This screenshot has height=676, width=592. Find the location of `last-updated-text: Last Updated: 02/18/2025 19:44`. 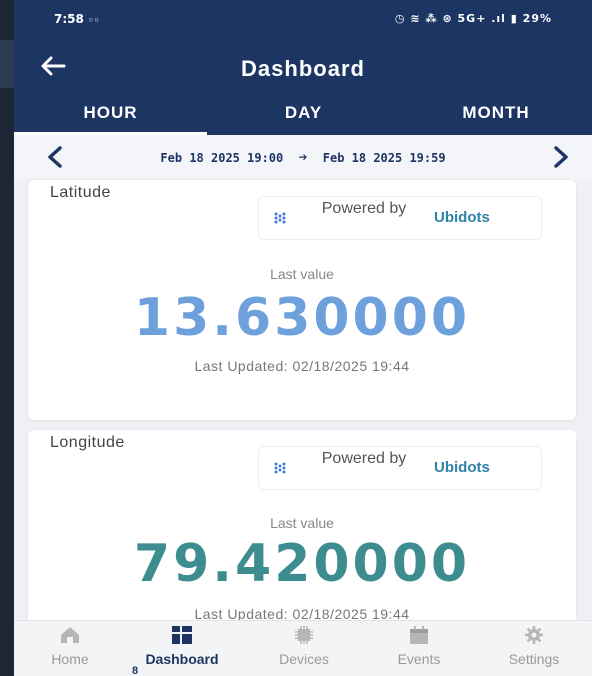

last-updated-text: Last Updated: 02/18/2025 19:44 is located at coordinates (302, 366).